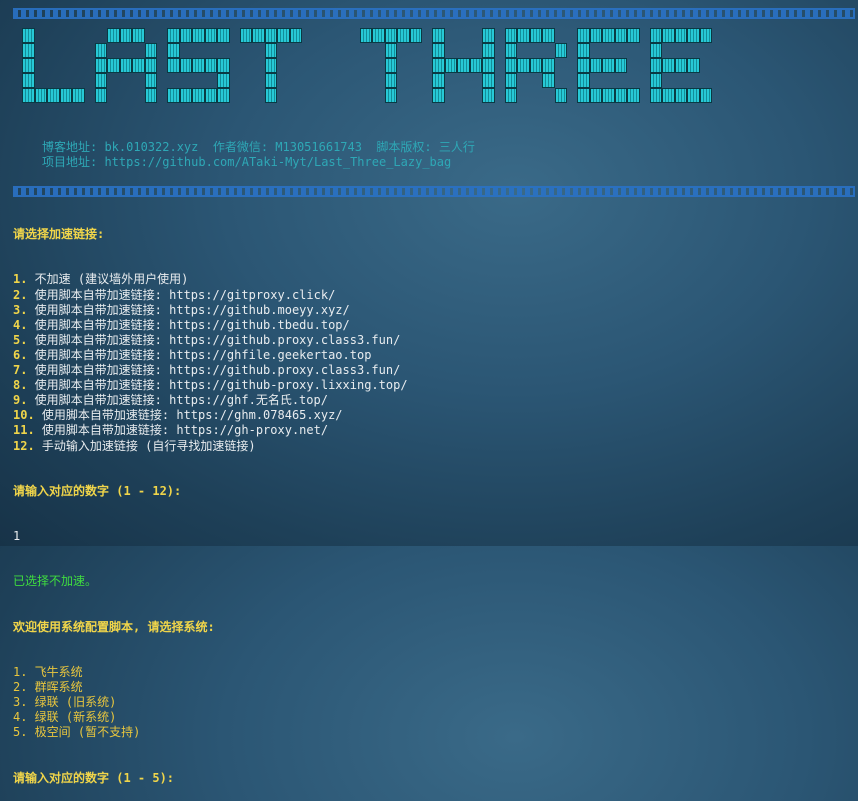 This screenshot has height=801, width=858. Describe the element at coordinates (97, 490) in the screenshot. I see `input-prompt-accel: 请输入对应的数字 (1 - 12):` at that location.